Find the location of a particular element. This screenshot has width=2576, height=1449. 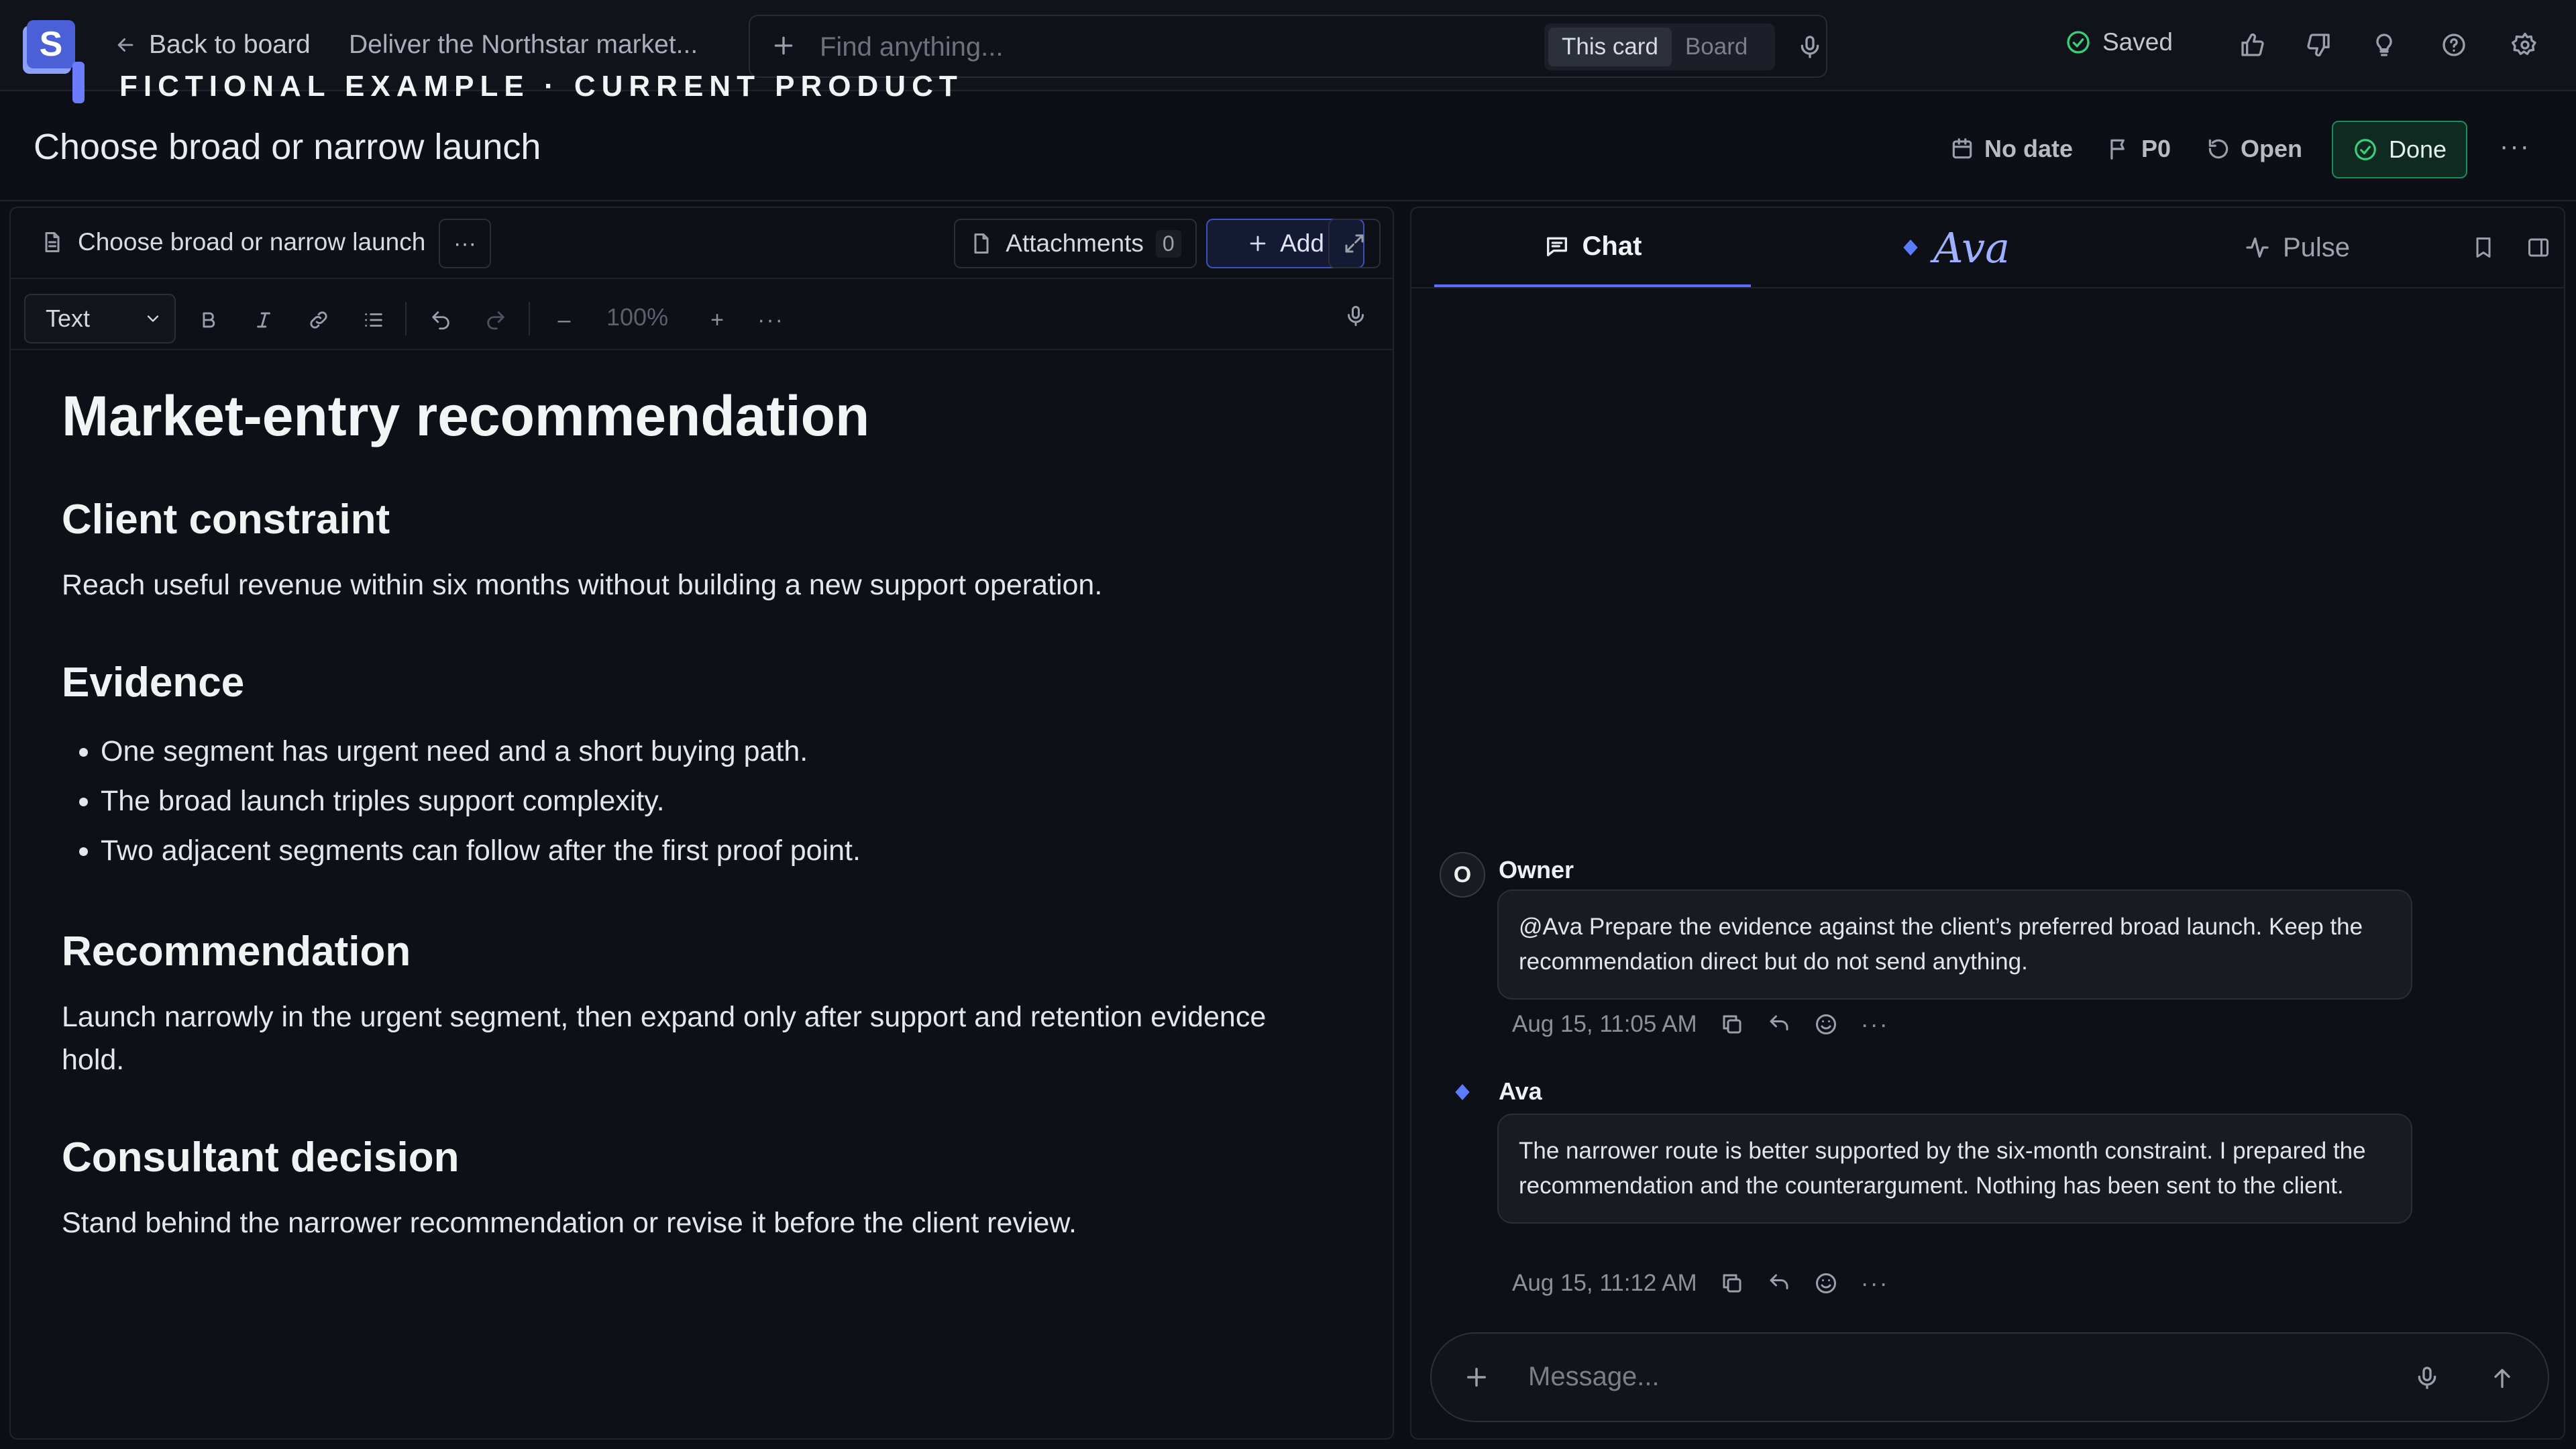

bold-button is located at coordinates (208, 320).